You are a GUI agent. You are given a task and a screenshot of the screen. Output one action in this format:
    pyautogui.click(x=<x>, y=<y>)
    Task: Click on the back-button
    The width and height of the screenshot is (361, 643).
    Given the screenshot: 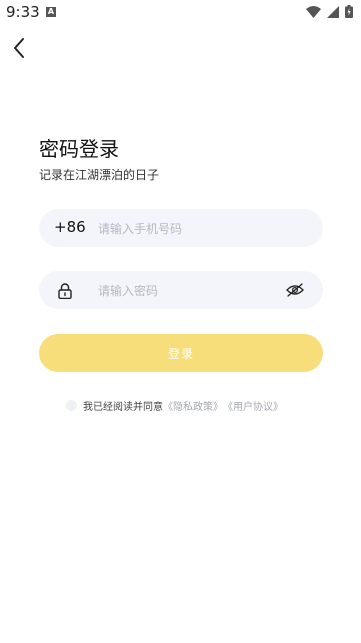 What is the action you would take?
    pyautogui.click(x=20, y=48)
    